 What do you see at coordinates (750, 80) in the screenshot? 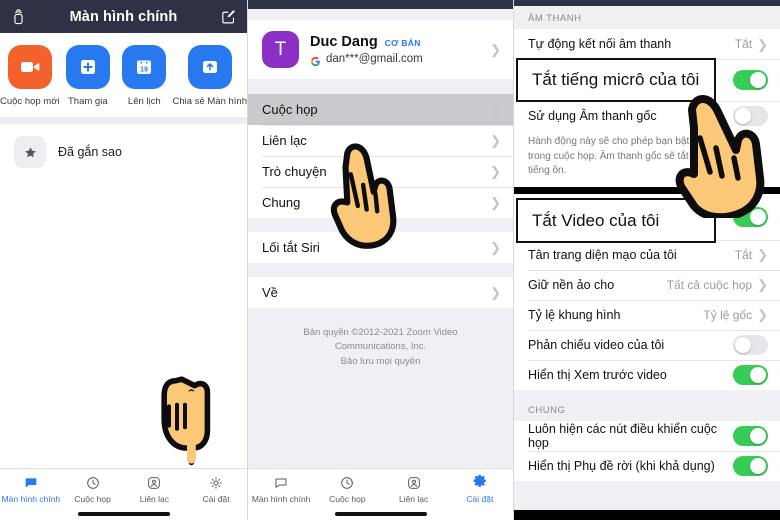
I see `toggle-mute-my-mic` at bounding box center [750, 80].